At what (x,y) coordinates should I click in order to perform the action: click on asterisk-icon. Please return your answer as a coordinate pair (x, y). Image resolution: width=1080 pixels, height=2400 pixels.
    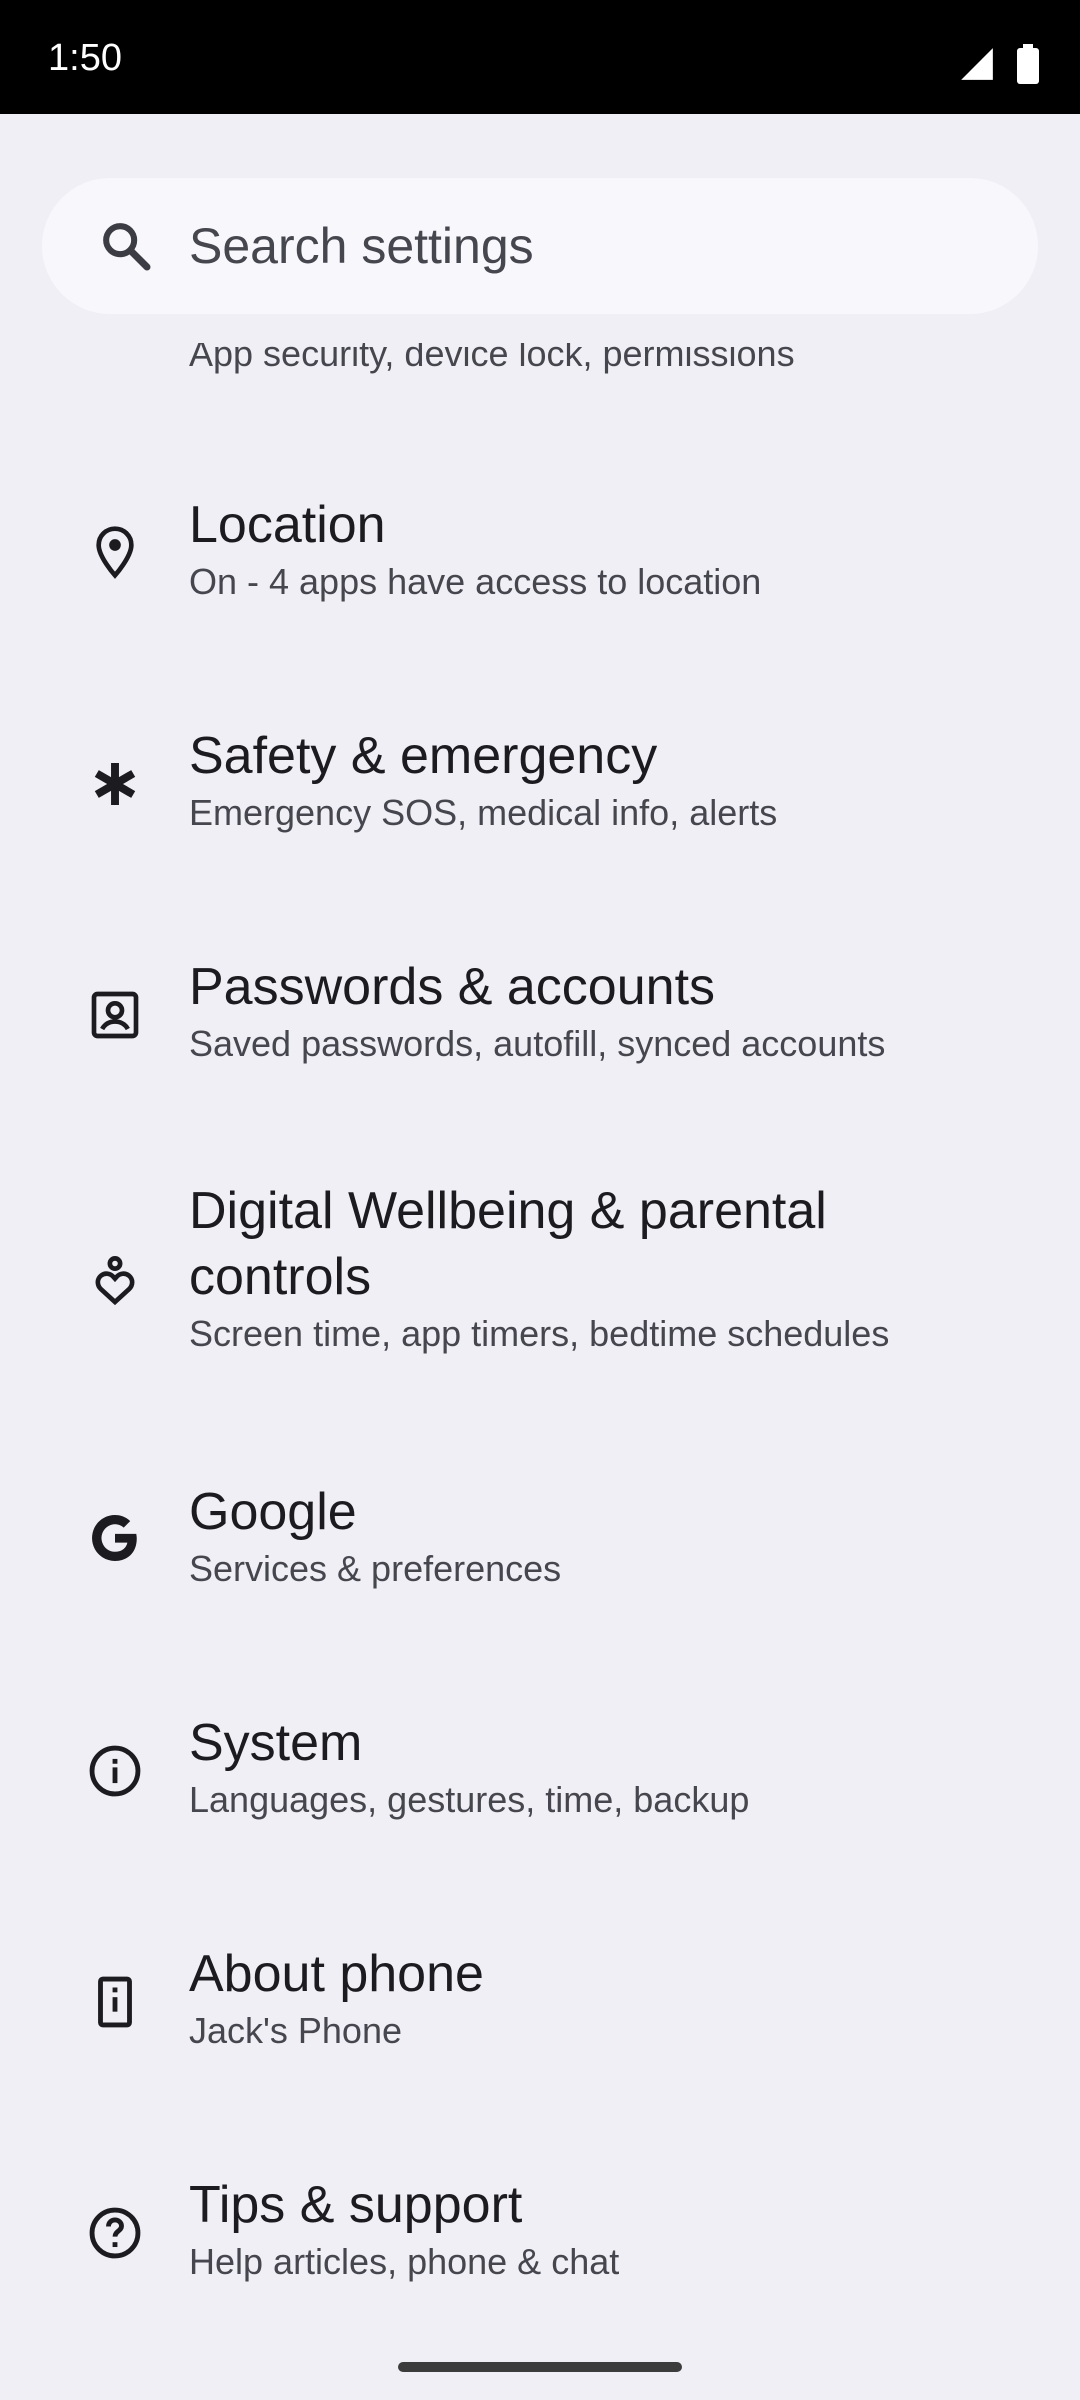
    Looking at the image, I should click on (115, 784).